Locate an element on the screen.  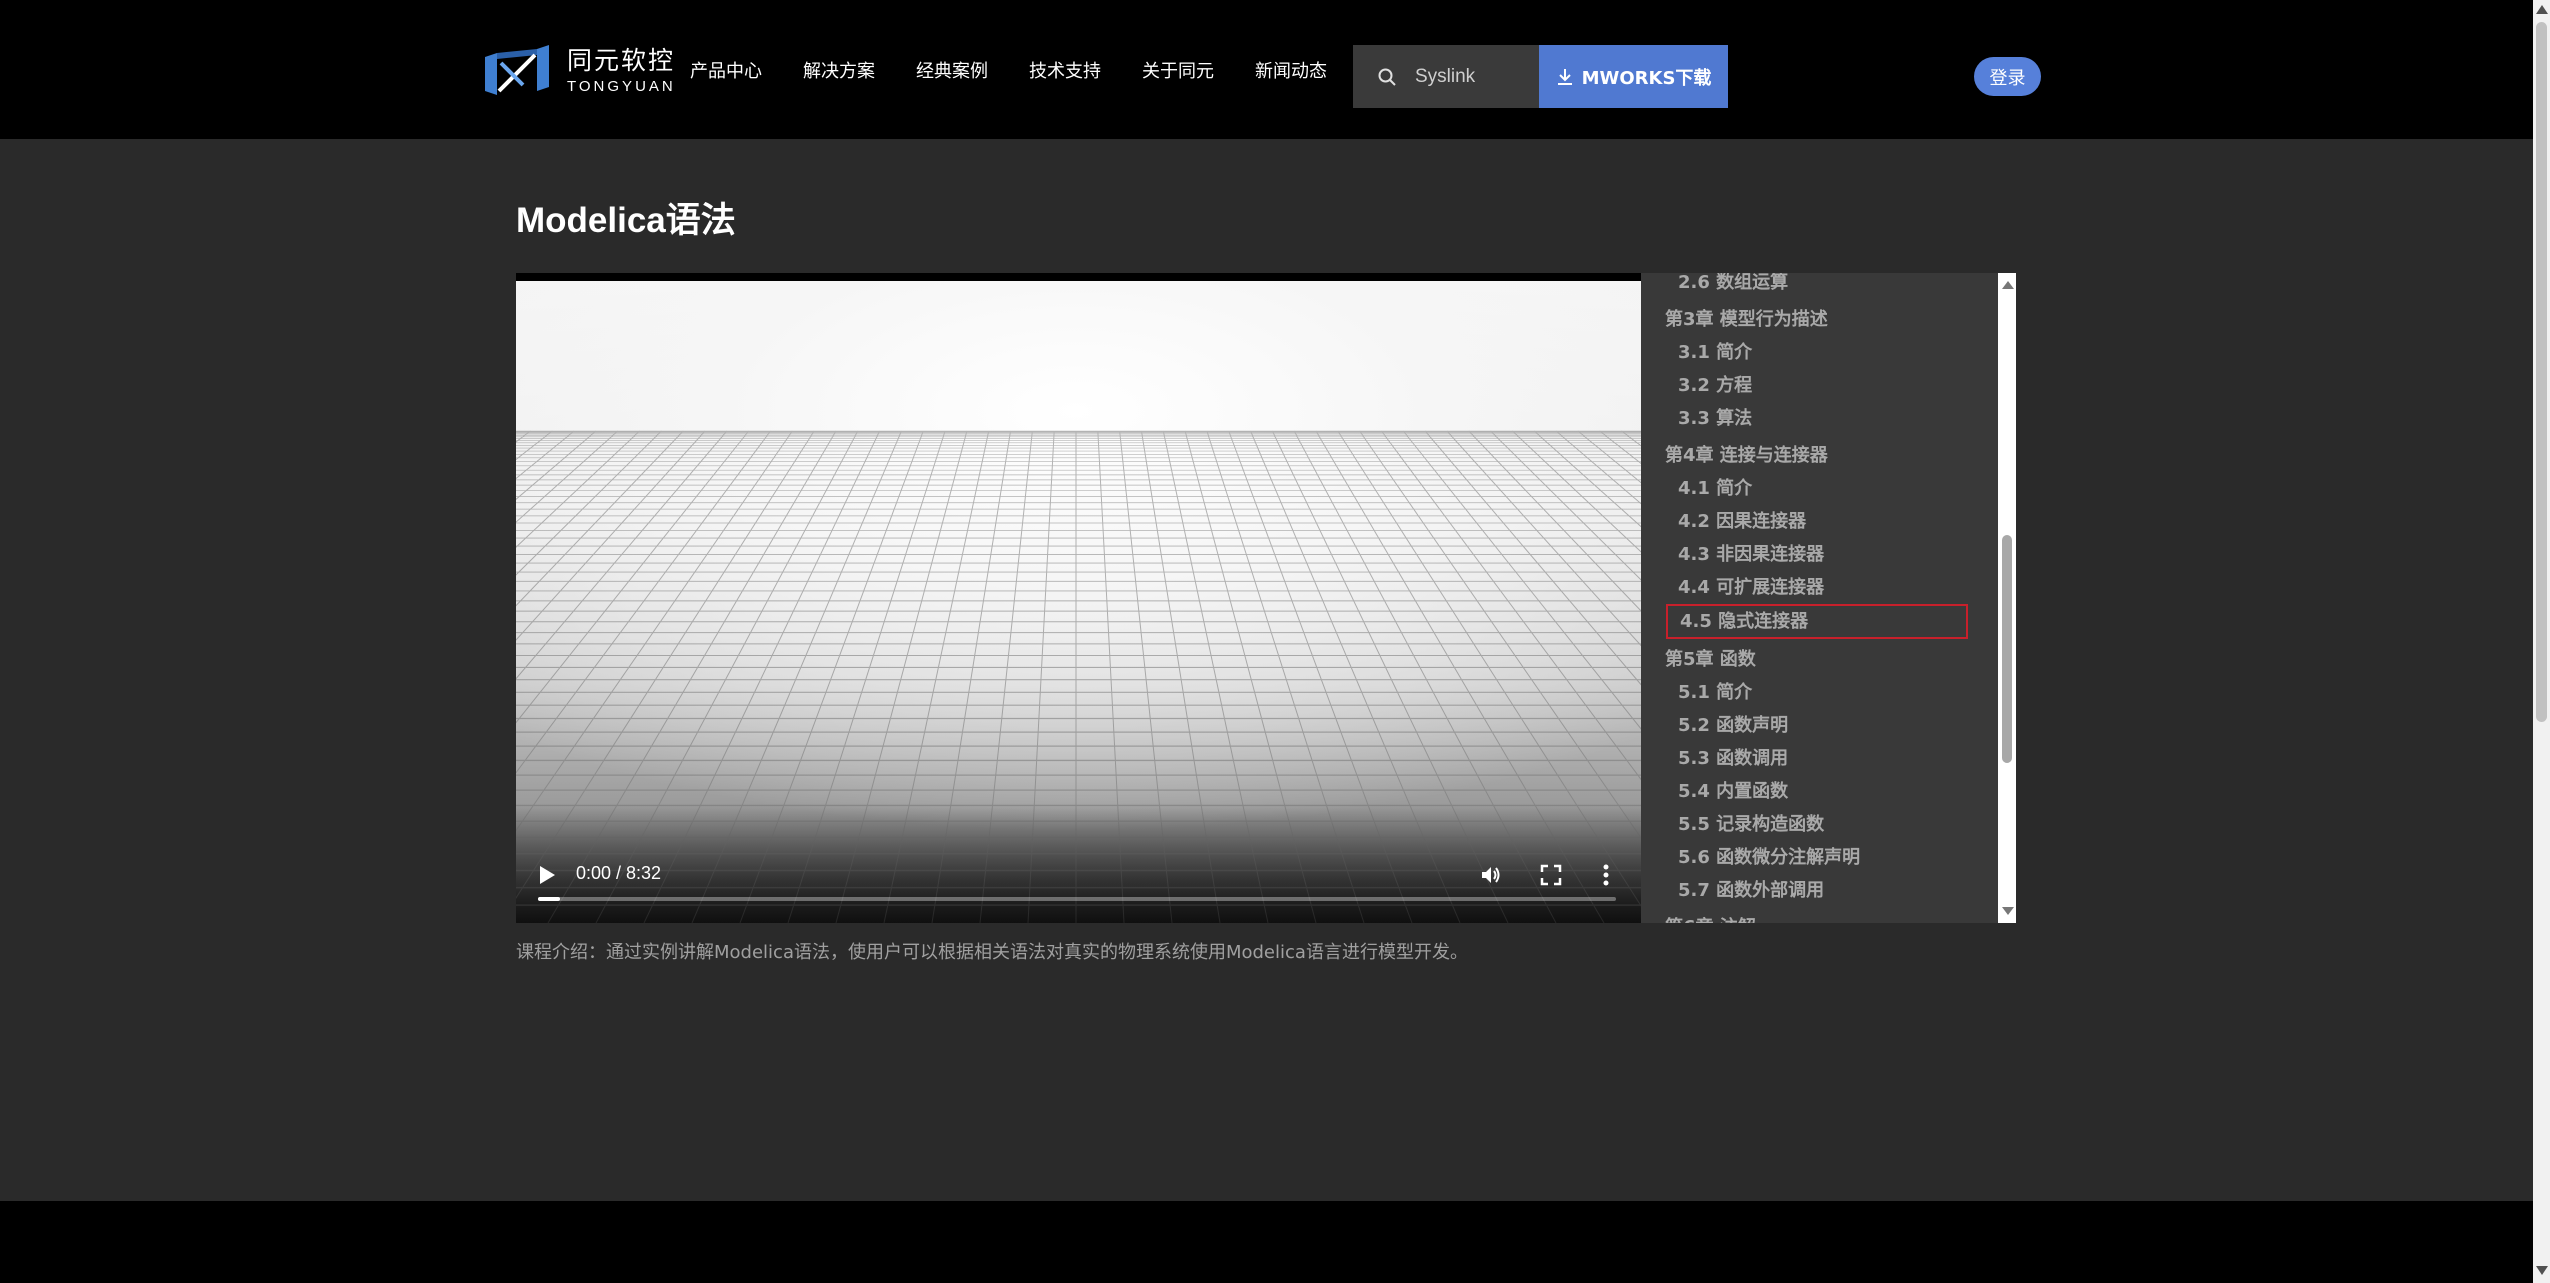
mworks-download-button: MWORKS下载 is located at coordinates (1633, 76).